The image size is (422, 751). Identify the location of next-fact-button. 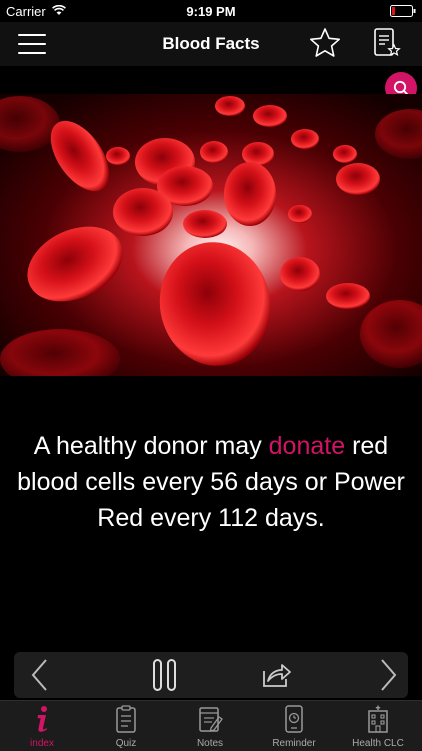
(387, 675).